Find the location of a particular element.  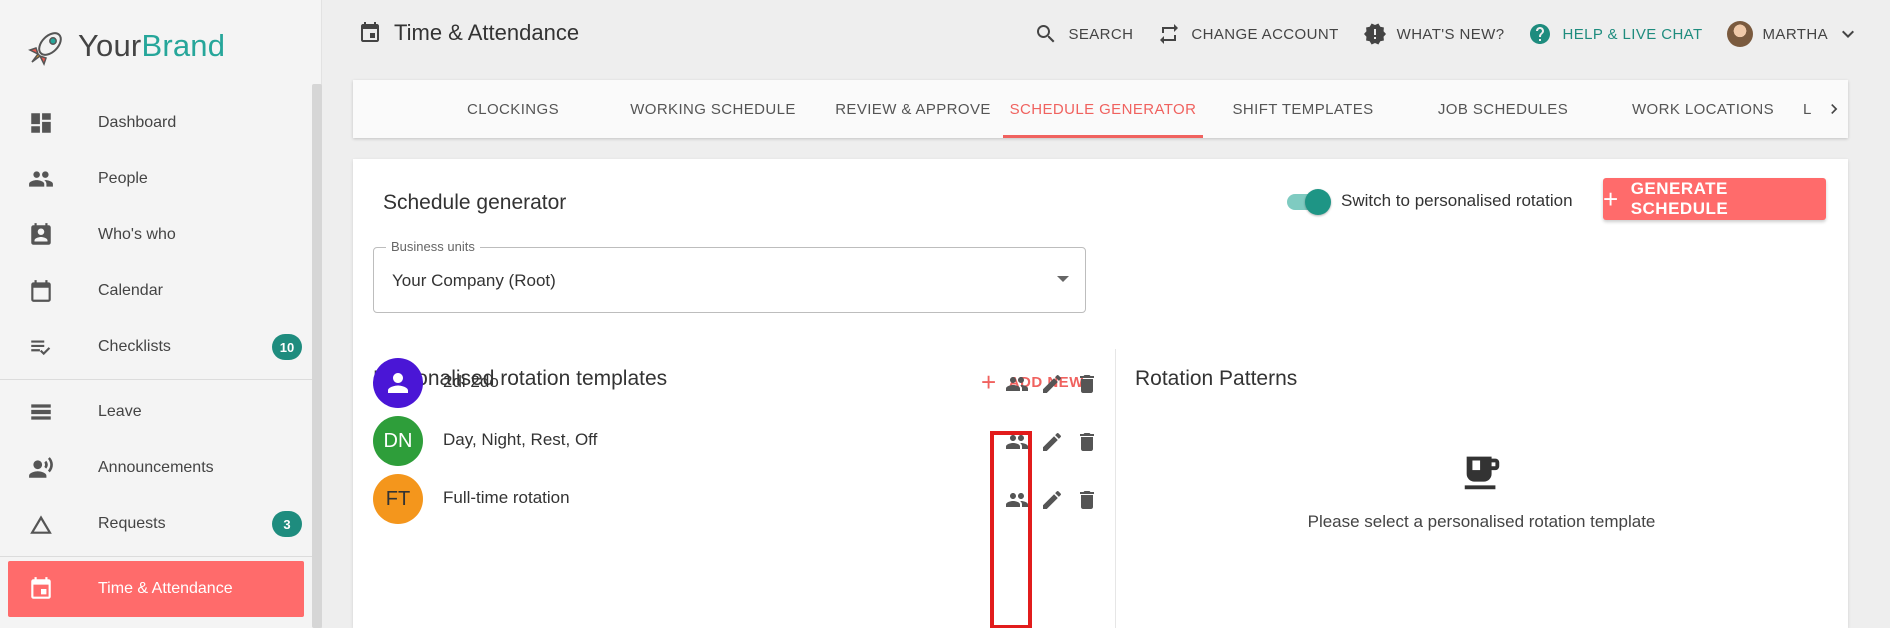

template-row-2di-2do: 2di 2do is located at coordinates (733, 383).